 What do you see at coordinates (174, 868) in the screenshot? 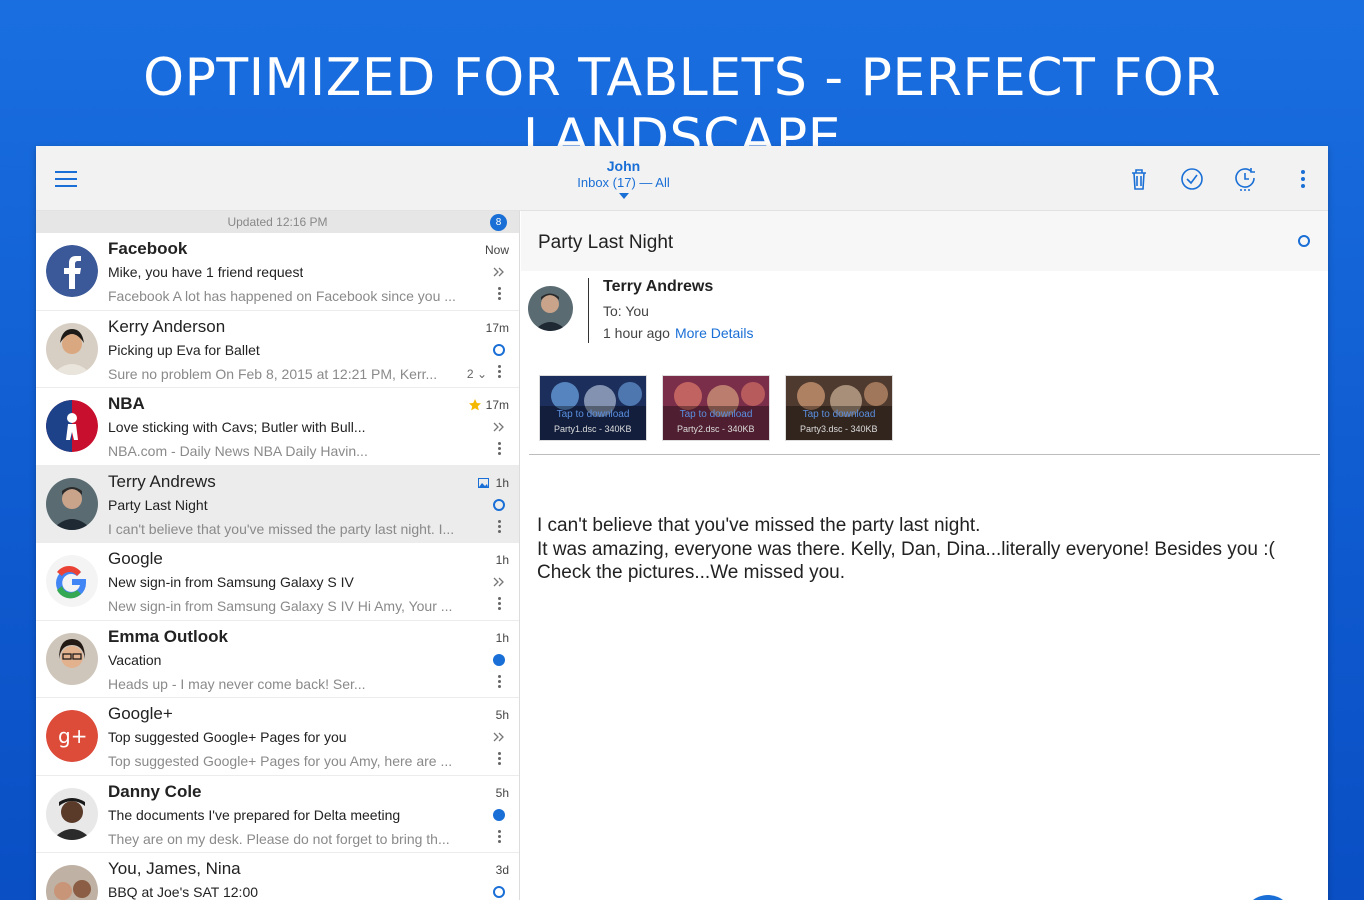
I see `row-sender: You, James, Nina` at bounding box center [174, 868].